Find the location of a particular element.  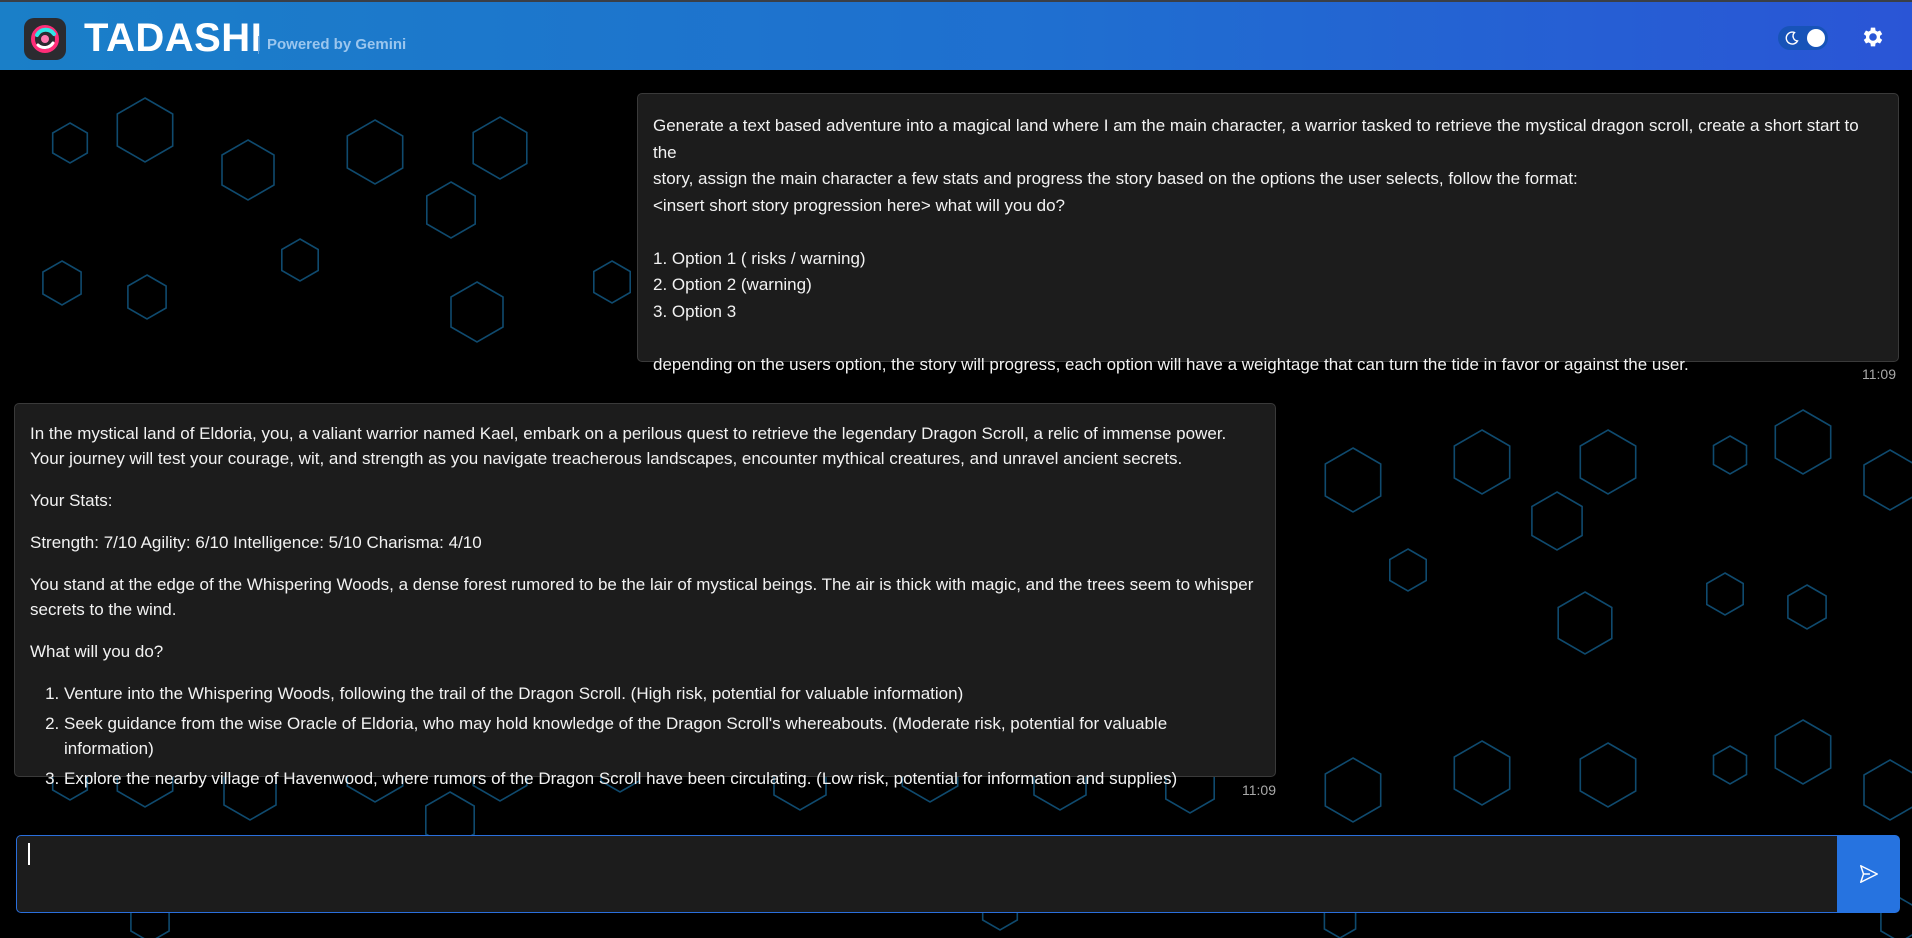

gear-icon is located at coordinates (1873, 37).